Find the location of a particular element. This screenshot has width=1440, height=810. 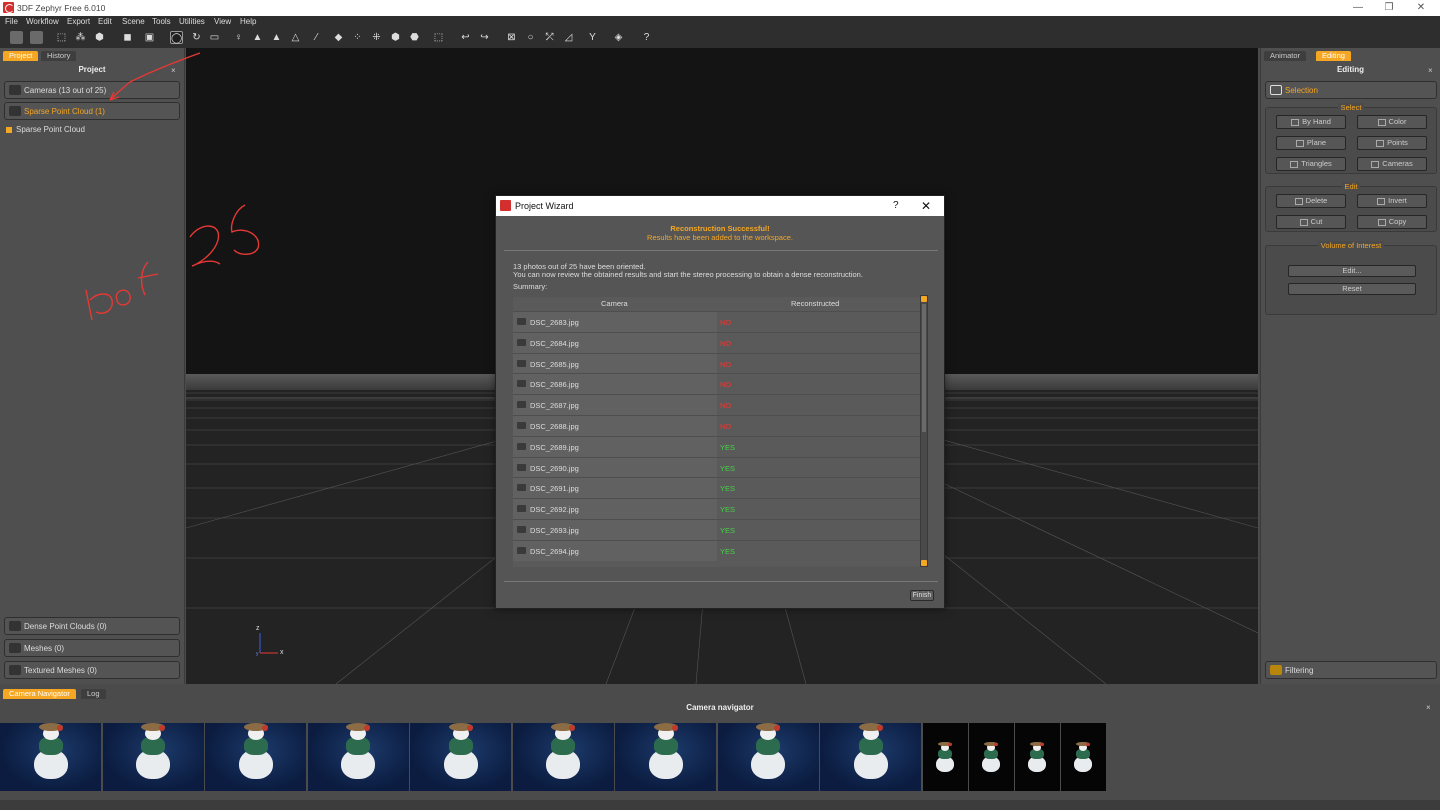

dense-point-clouds-button: Dense Point Clouds (0) is located at coordinates (92, 626).